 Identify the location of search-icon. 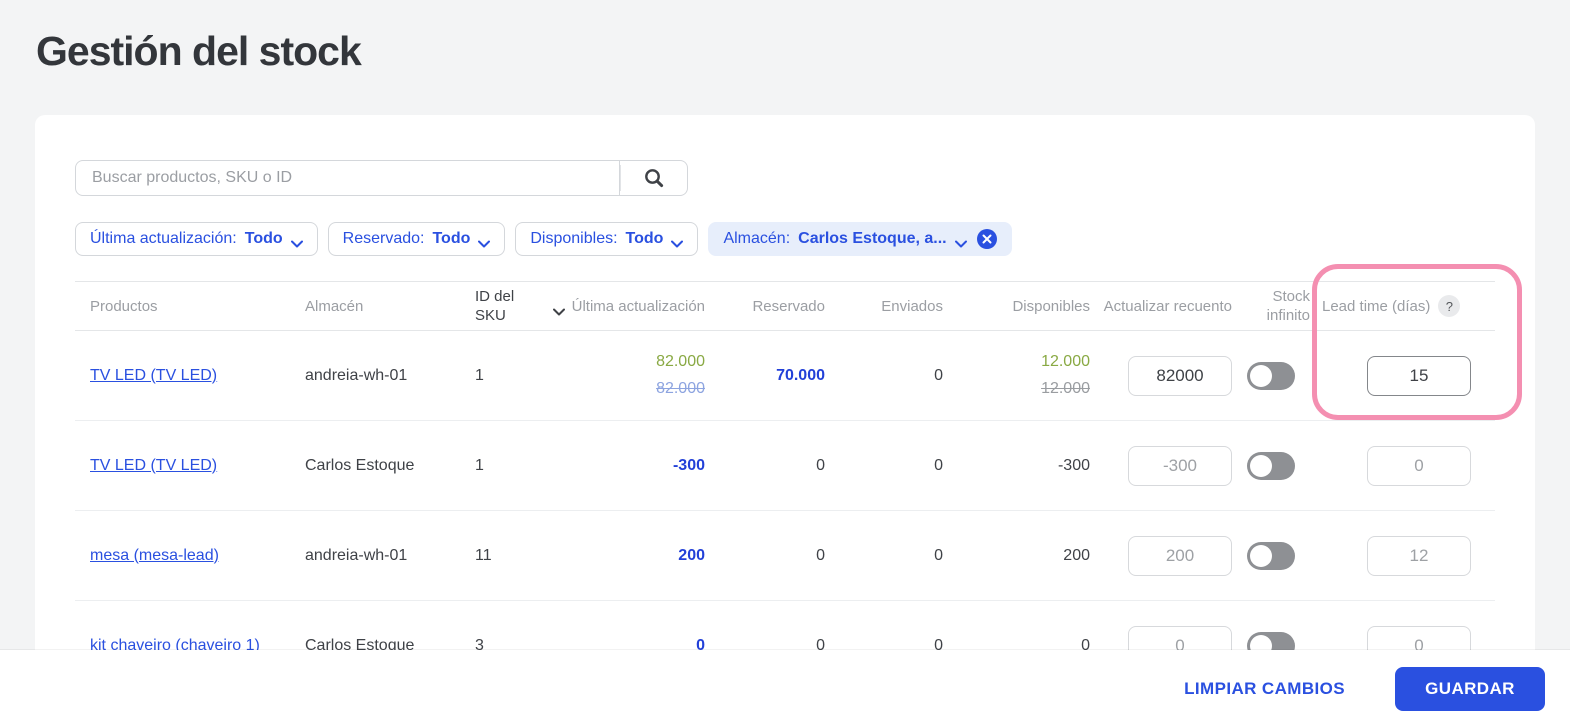
(654, 178).